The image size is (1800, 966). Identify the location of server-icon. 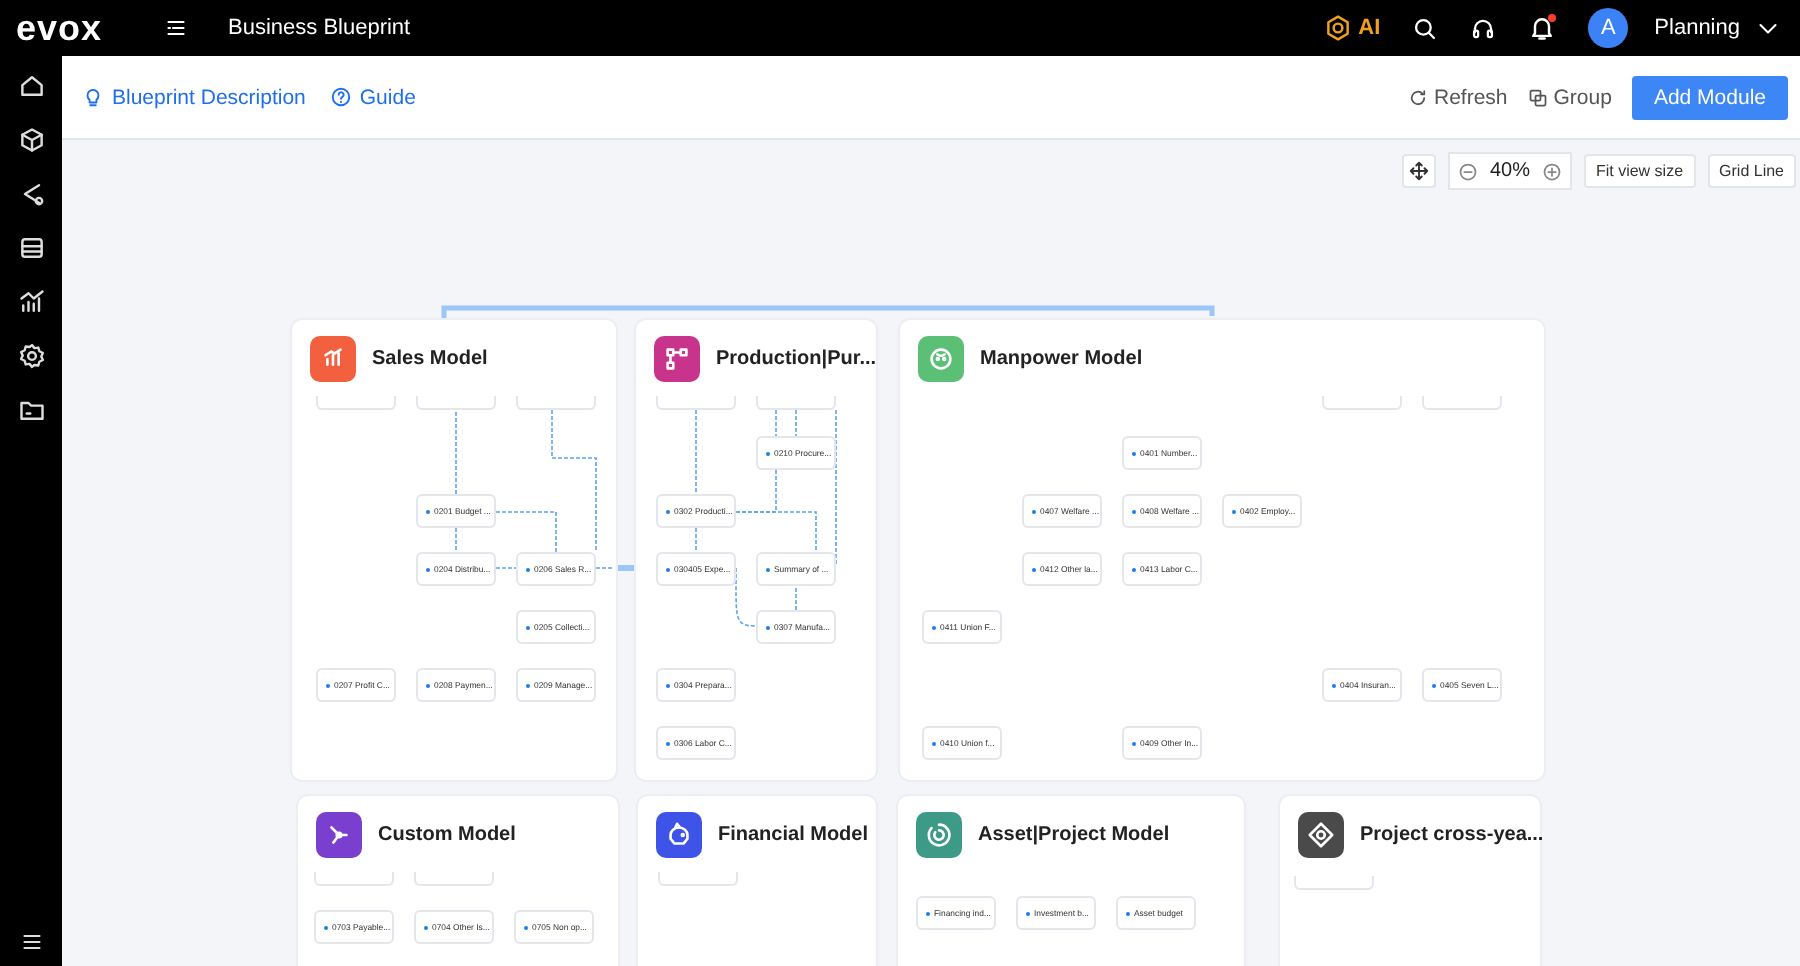
(31, 248).